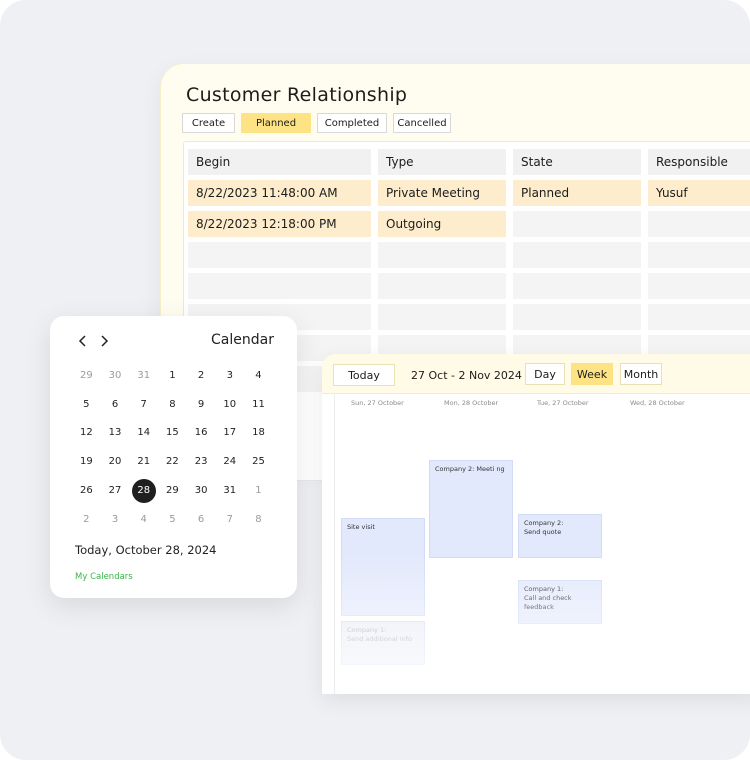  Describe the element at coordinates (115, 490) in the screenshot. I see `calendar-day: 27` at that location.